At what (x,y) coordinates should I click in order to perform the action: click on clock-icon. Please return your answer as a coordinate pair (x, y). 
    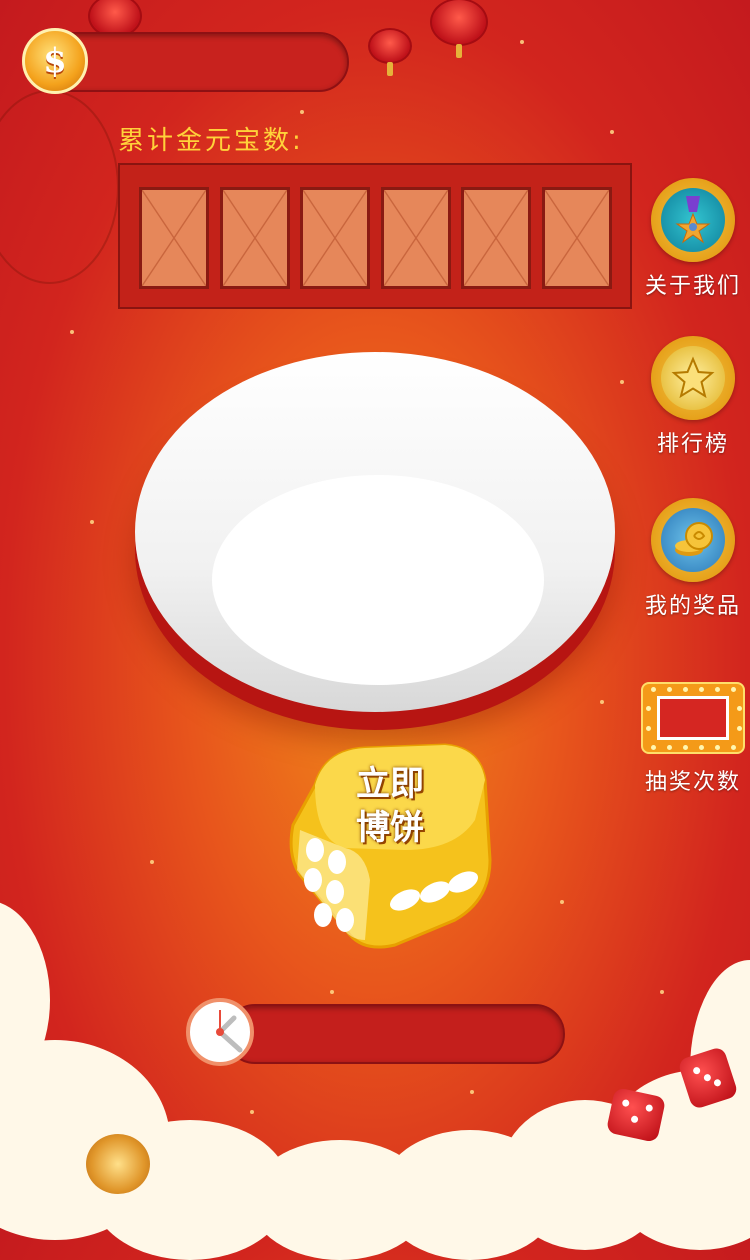
    Looking at the image, I should click on (220, 1032).